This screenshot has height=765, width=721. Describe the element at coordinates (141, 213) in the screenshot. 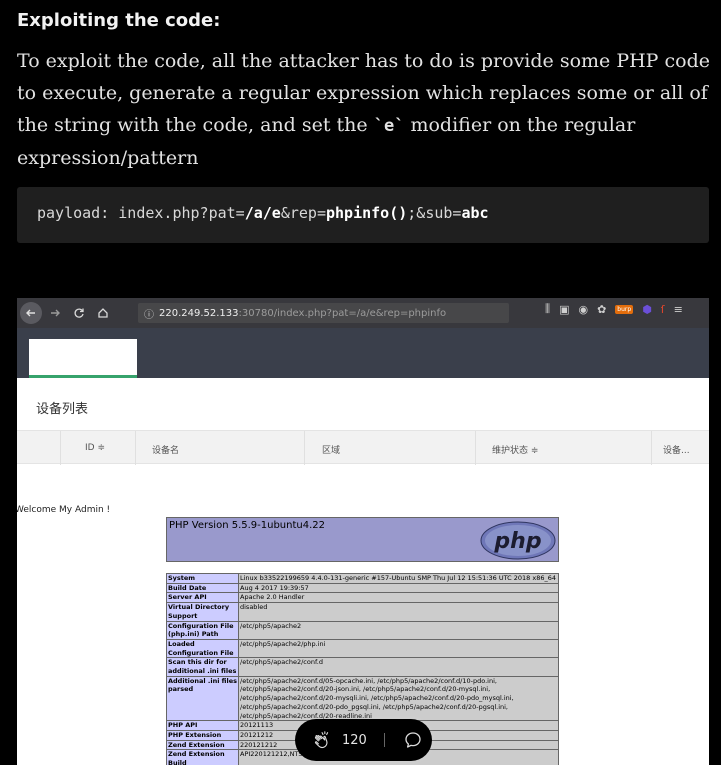

I see `code-part: payload: index.php?pat=` at that location.